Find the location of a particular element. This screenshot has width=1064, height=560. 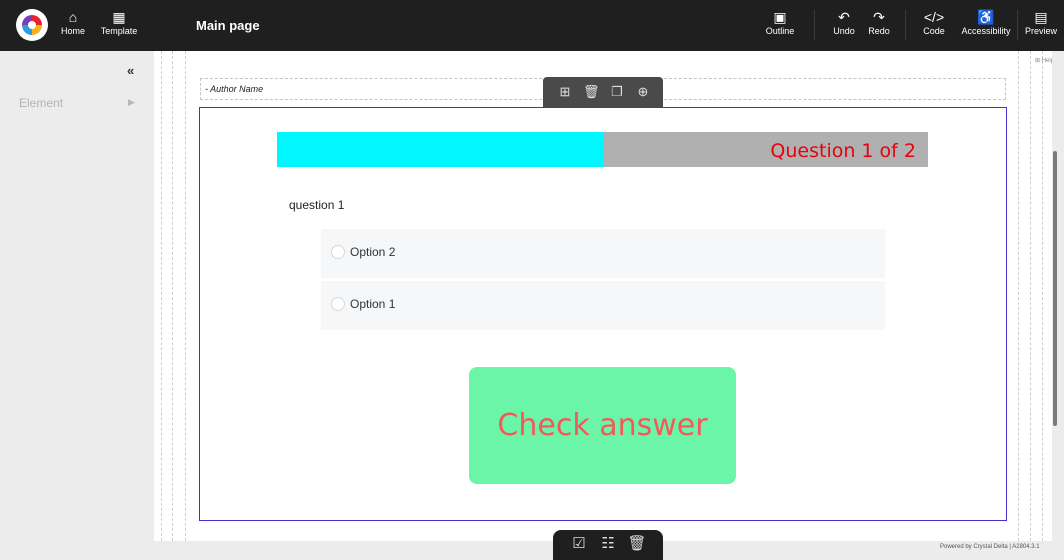

powered-by-text: Powered by Crystal Delta is located at coordinates (974, 547).